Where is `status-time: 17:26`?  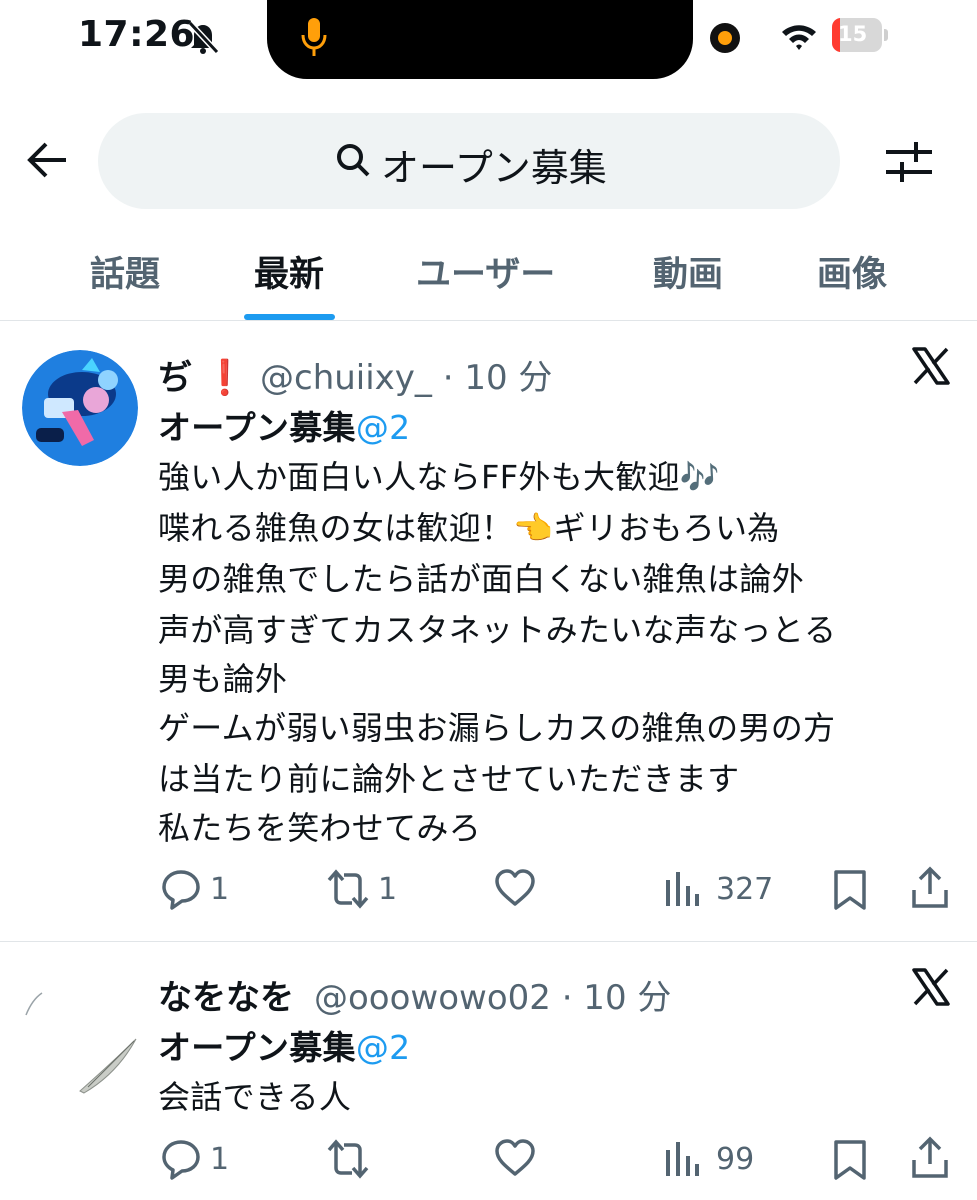 status-time: 17:26 is located at coordinates (137, 34).